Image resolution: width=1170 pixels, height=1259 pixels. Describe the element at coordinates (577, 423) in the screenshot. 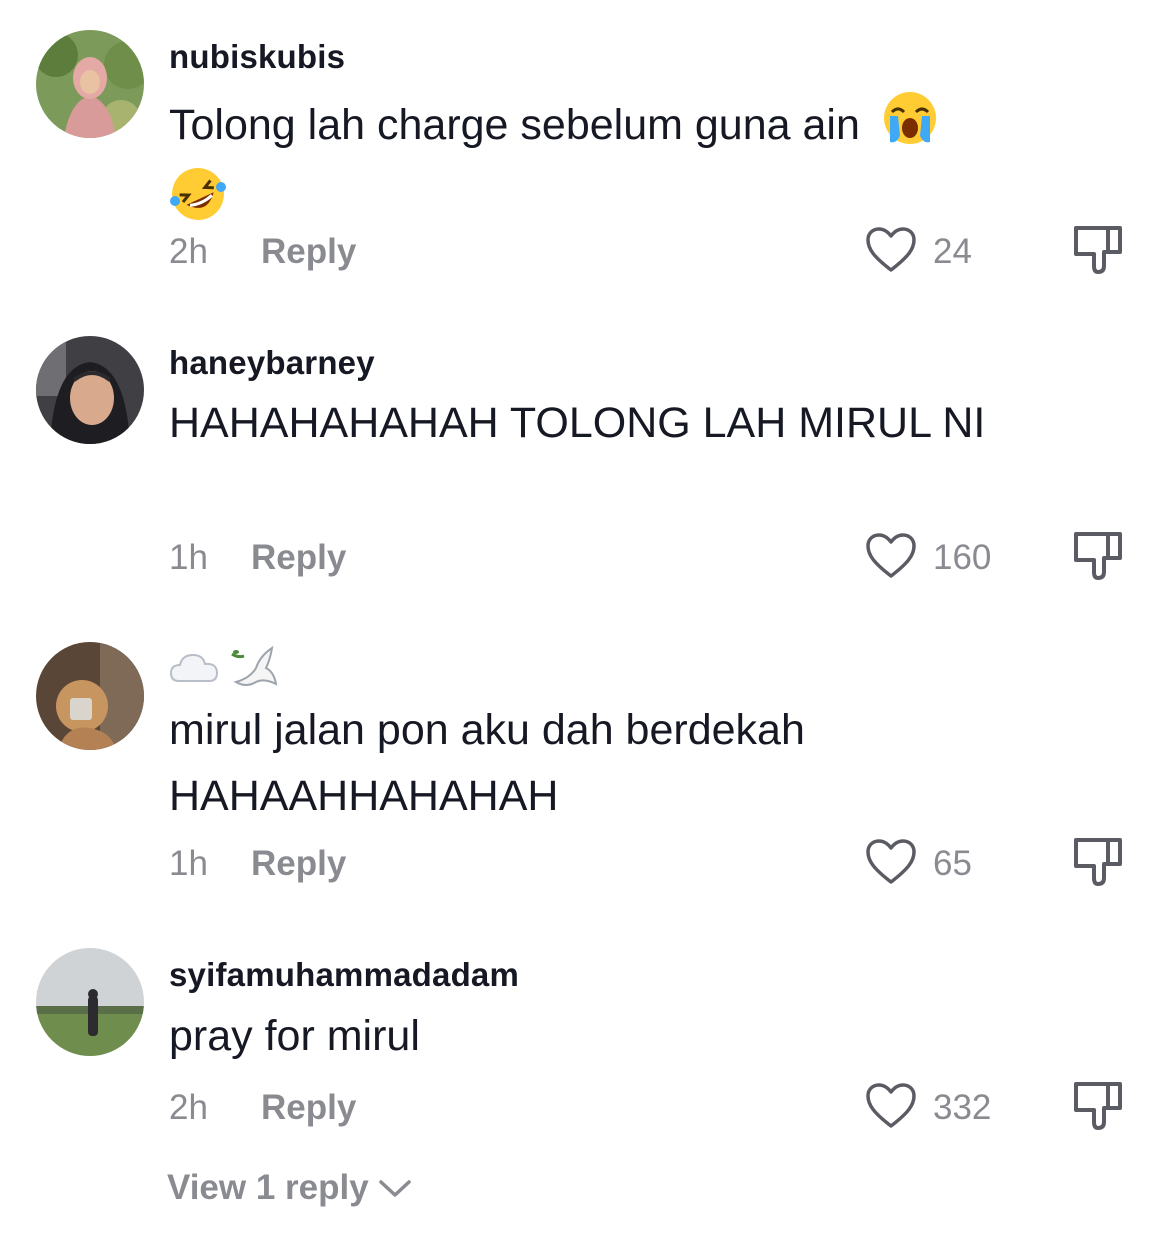

I see `comment-text: HAHAHAHAHAH TOLONG LAH MIRUL NI` at that location.